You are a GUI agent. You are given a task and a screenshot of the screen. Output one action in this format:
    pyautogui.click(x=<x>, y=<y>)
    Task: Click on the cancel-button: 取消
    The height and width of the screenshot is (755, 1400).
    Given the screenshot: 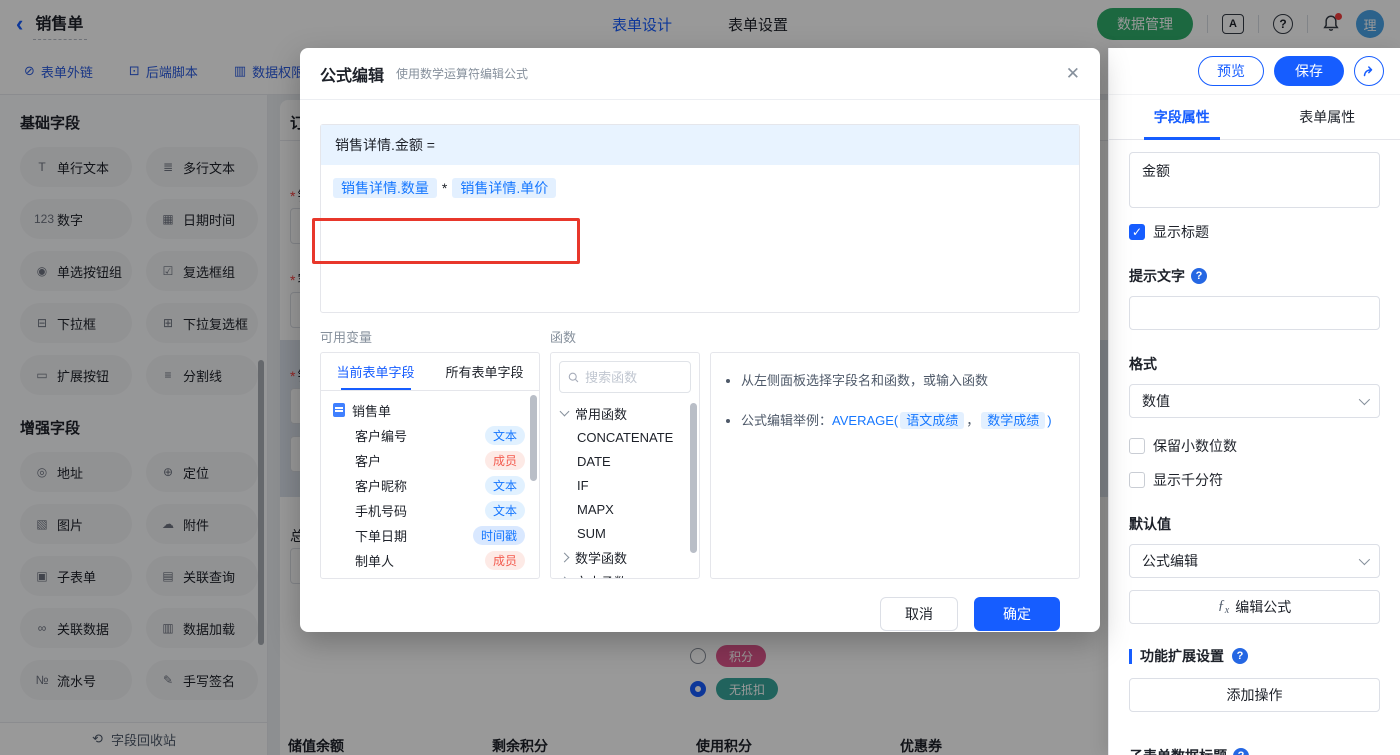 What is the action you would take?
    pyautogui.click(x=919, y=614)
    